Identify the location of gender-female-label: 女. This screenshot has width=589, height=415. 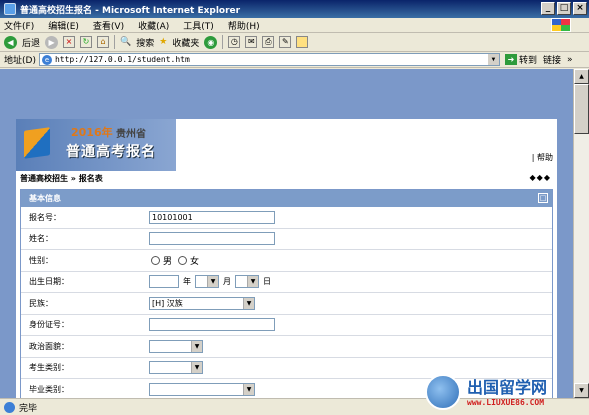
(195, 261).